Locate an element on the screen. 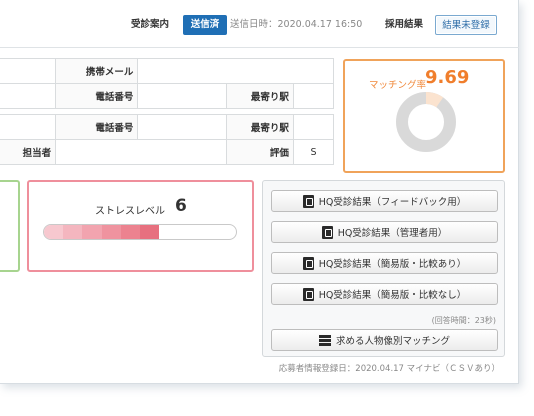  sent-status-badge: 送信済 is located at coordinates (205, 25).